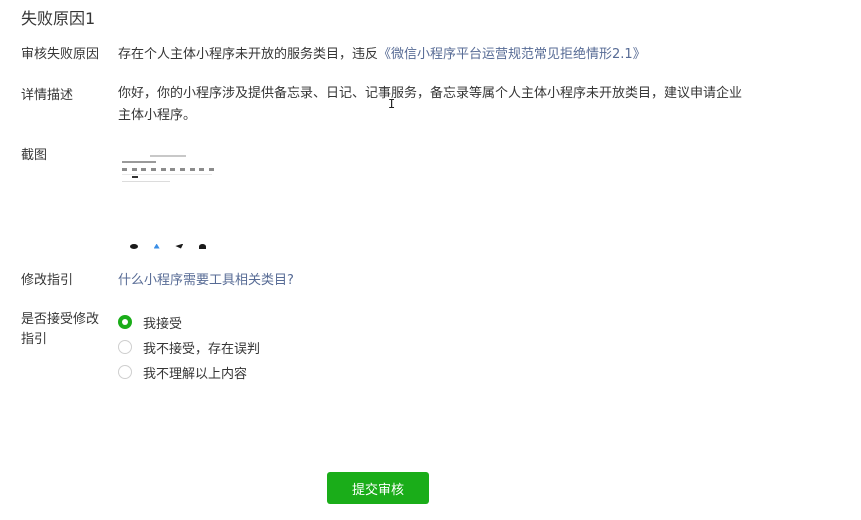  Describe the element at coordinates (378, 488) in the screenshot. I see `submit-review-button: 提交审核` at that location.